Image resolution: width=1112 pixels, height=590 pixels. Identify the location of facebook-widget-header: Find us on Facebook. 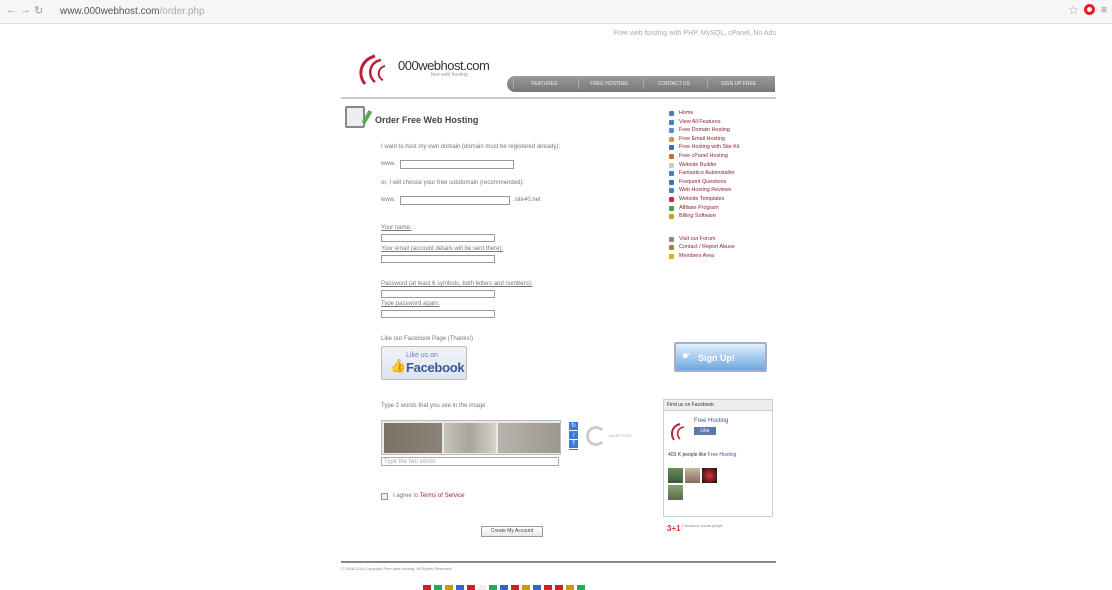
(718, 405).